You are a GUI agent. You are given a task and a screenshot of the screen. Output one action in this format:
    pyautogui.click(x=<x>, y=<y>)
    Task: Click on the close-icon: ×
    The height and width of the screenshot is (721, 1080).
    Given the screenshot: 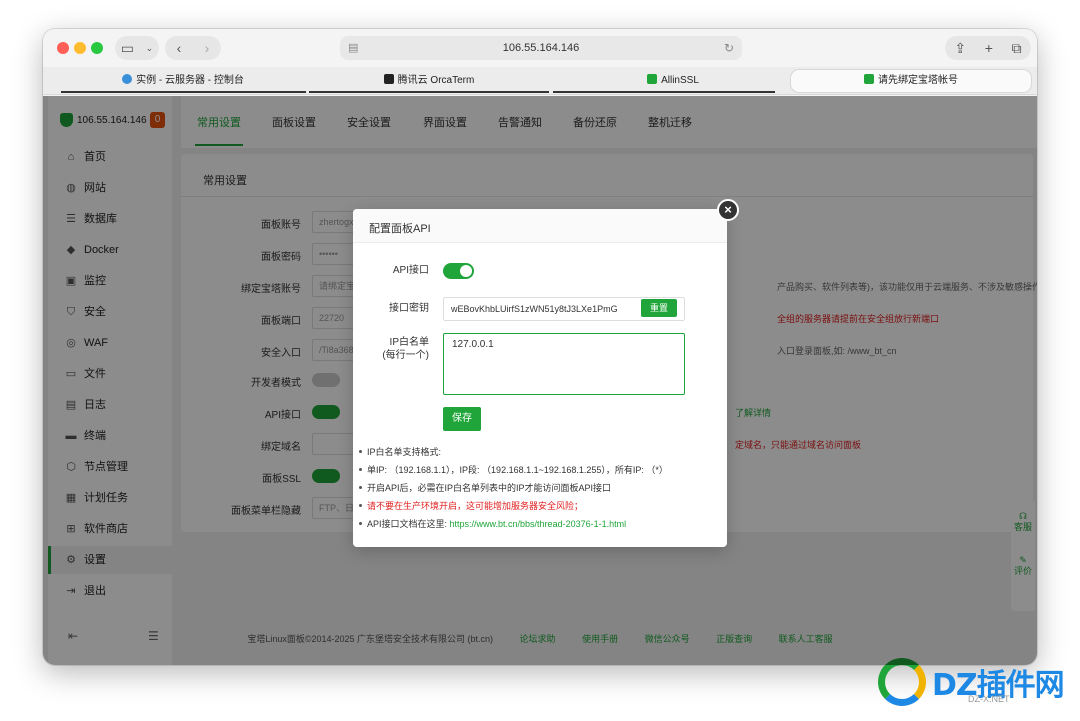 What is the action you would take?
    pyautogui.click(x=728, y=210)
    